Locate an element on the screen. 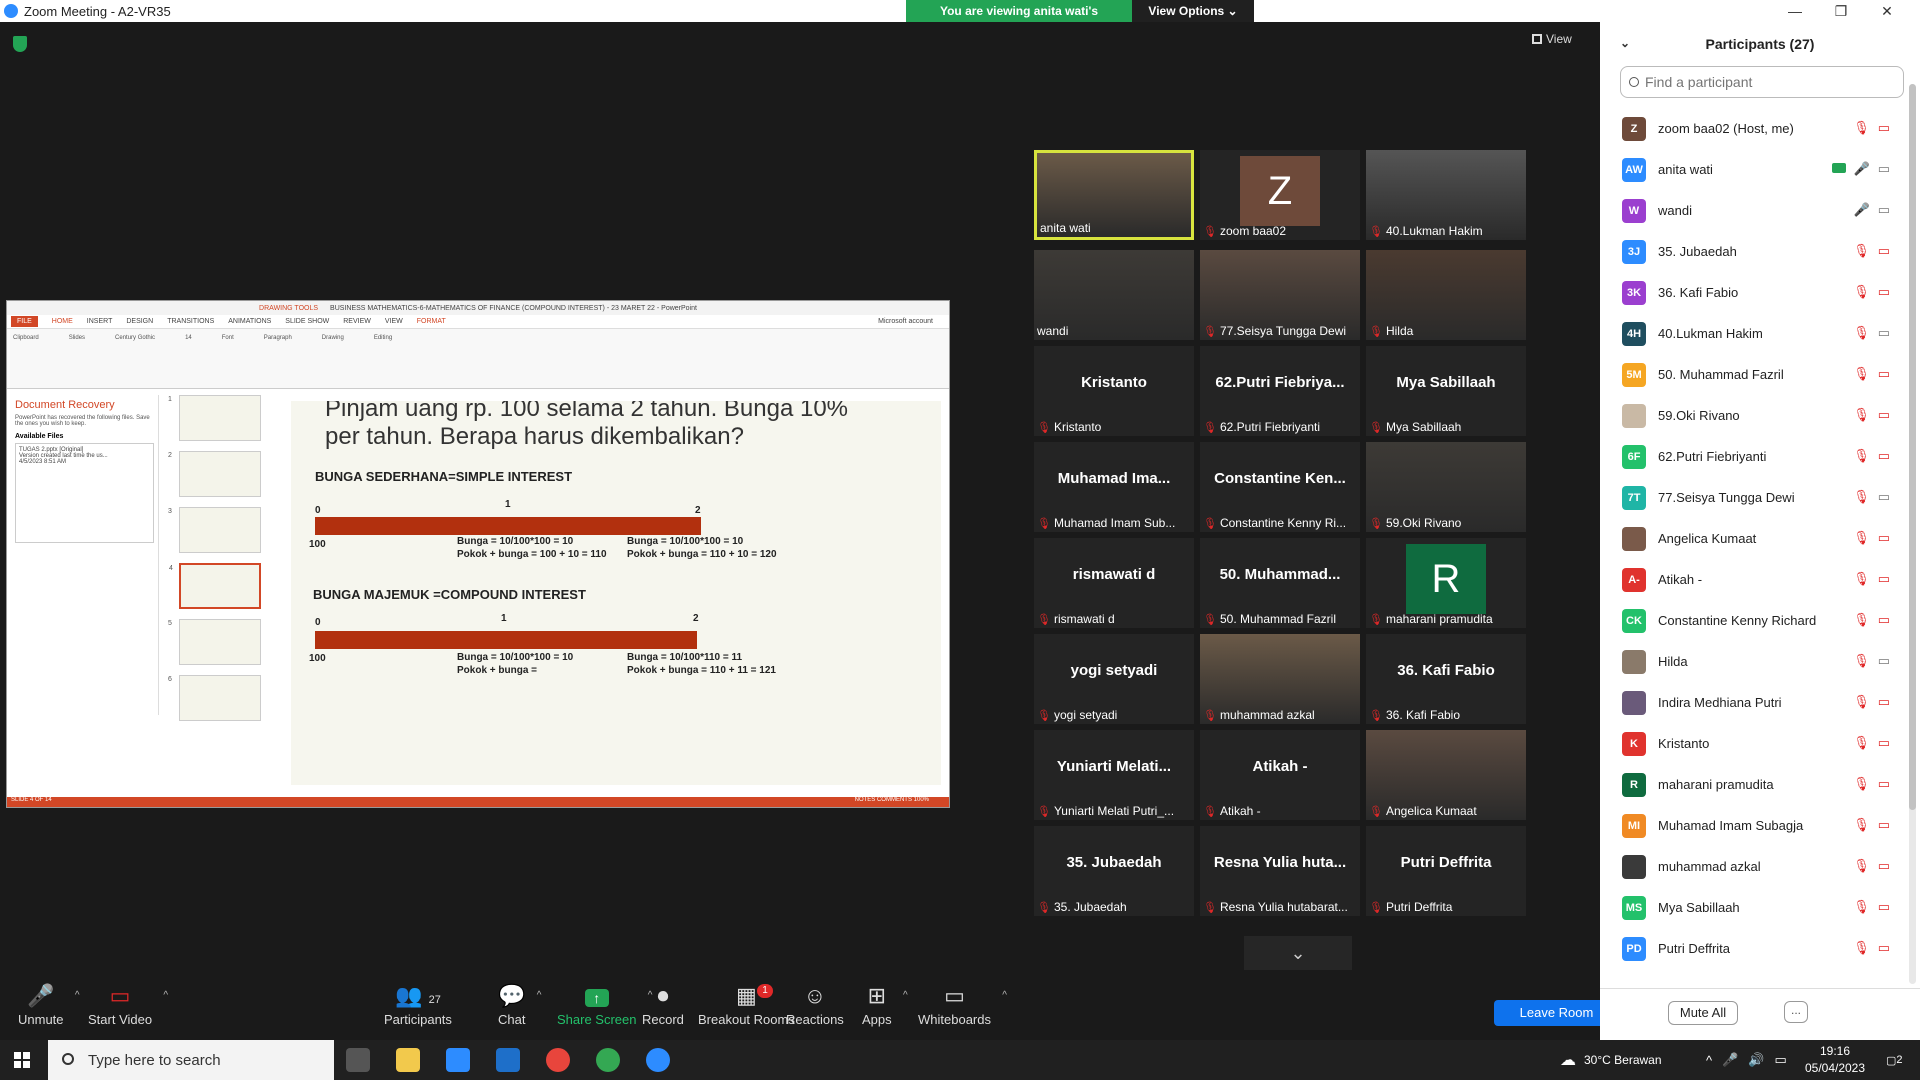 Image resolution: width=1920 pixels, height=1080 pixels. video-tile: 🎙 muhammad azkal is located at coordinates (1280, 679).